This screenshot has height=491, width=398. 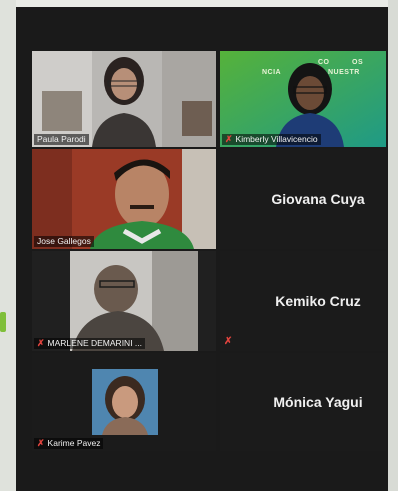 What do you see at coordinates (318, 199) in the screenshot?
I see `participant-name: Giovana Cuya` at bounding box center [318, 199].